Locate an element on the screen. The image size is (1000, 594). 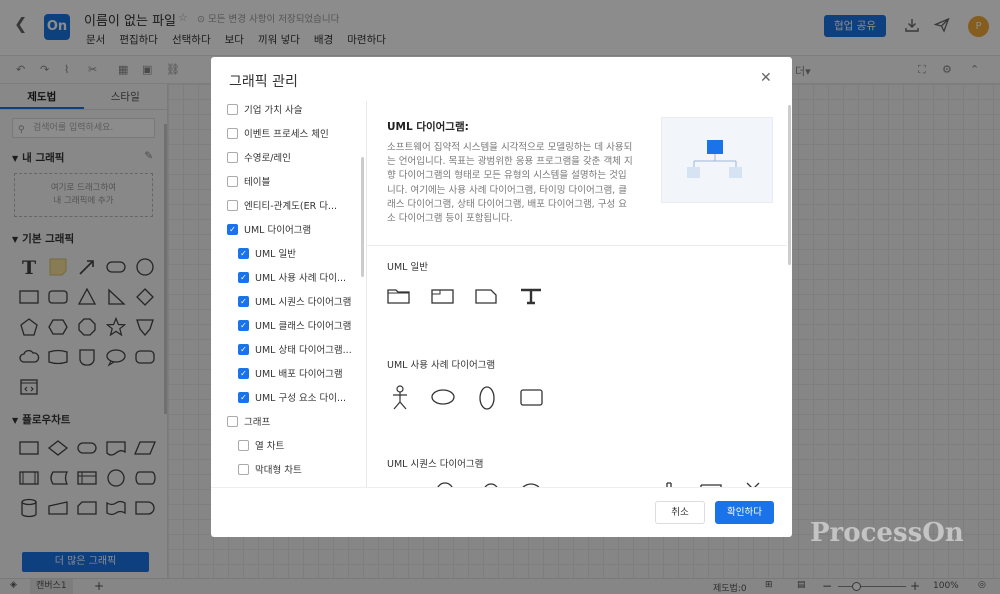
library-item-label: UML 시퀀스 다이어그램 is located at coordinates (303, 302).